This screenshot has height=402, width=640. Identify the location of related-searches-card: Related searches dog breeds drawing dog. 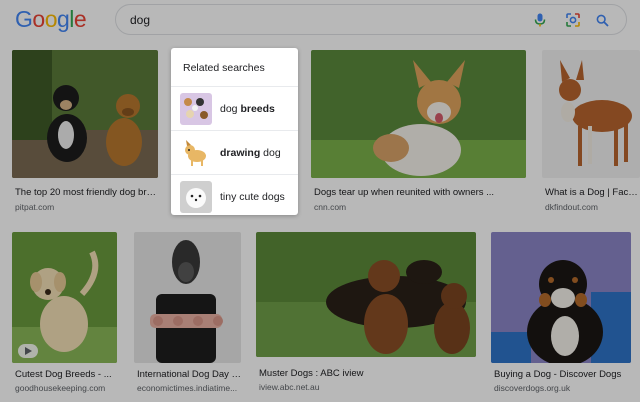
(234, 131).